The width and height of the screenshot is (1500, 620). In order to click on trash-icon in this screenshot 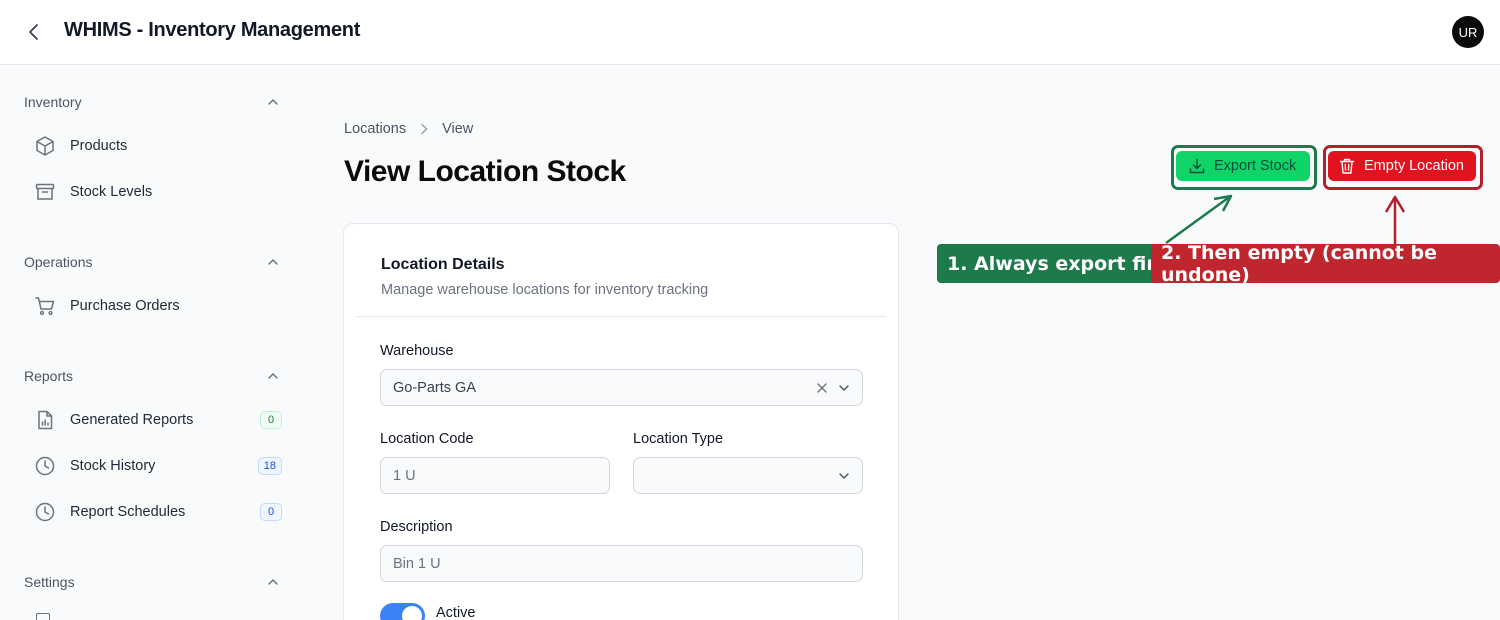, I will do `click(1347, 166)`.